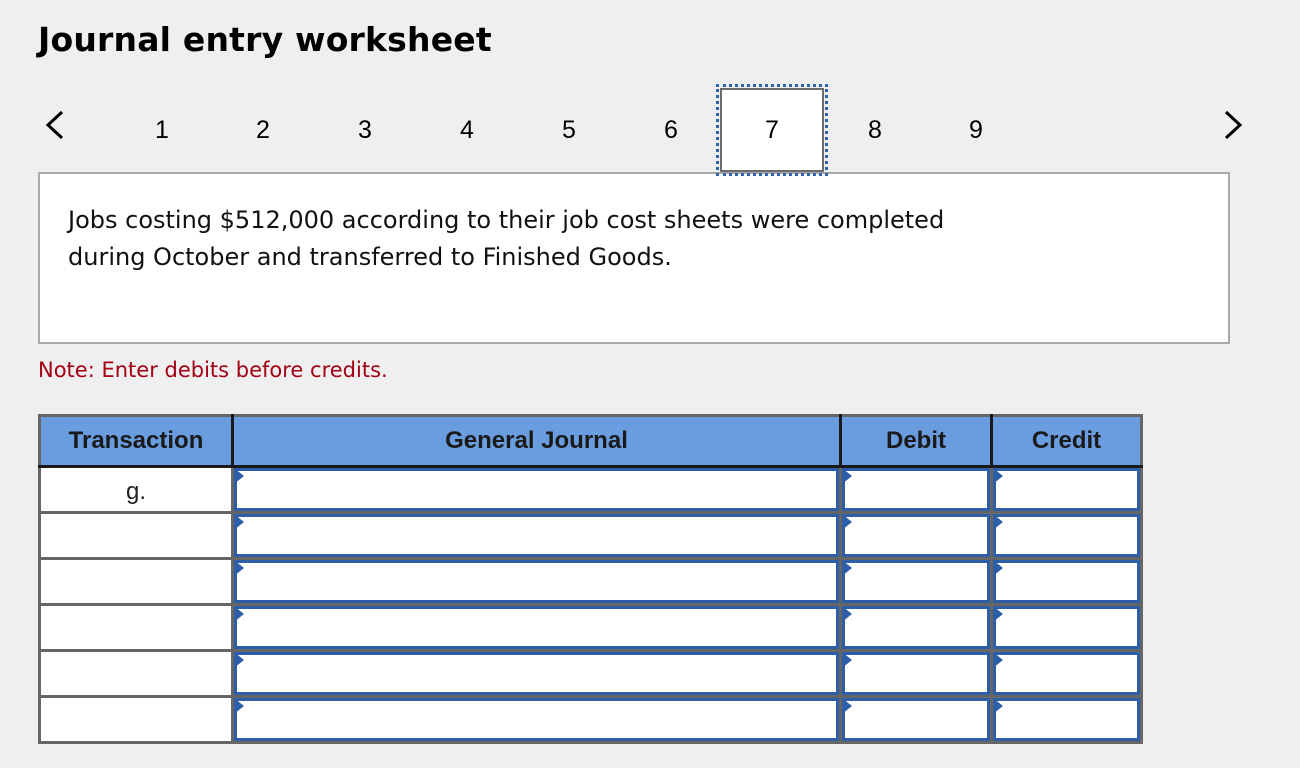 This screenshot has width=1300, height=768. Describe the element at coordinates (537, 441) in the screenshot. I see `header-general-journal: General Journal` at that location.